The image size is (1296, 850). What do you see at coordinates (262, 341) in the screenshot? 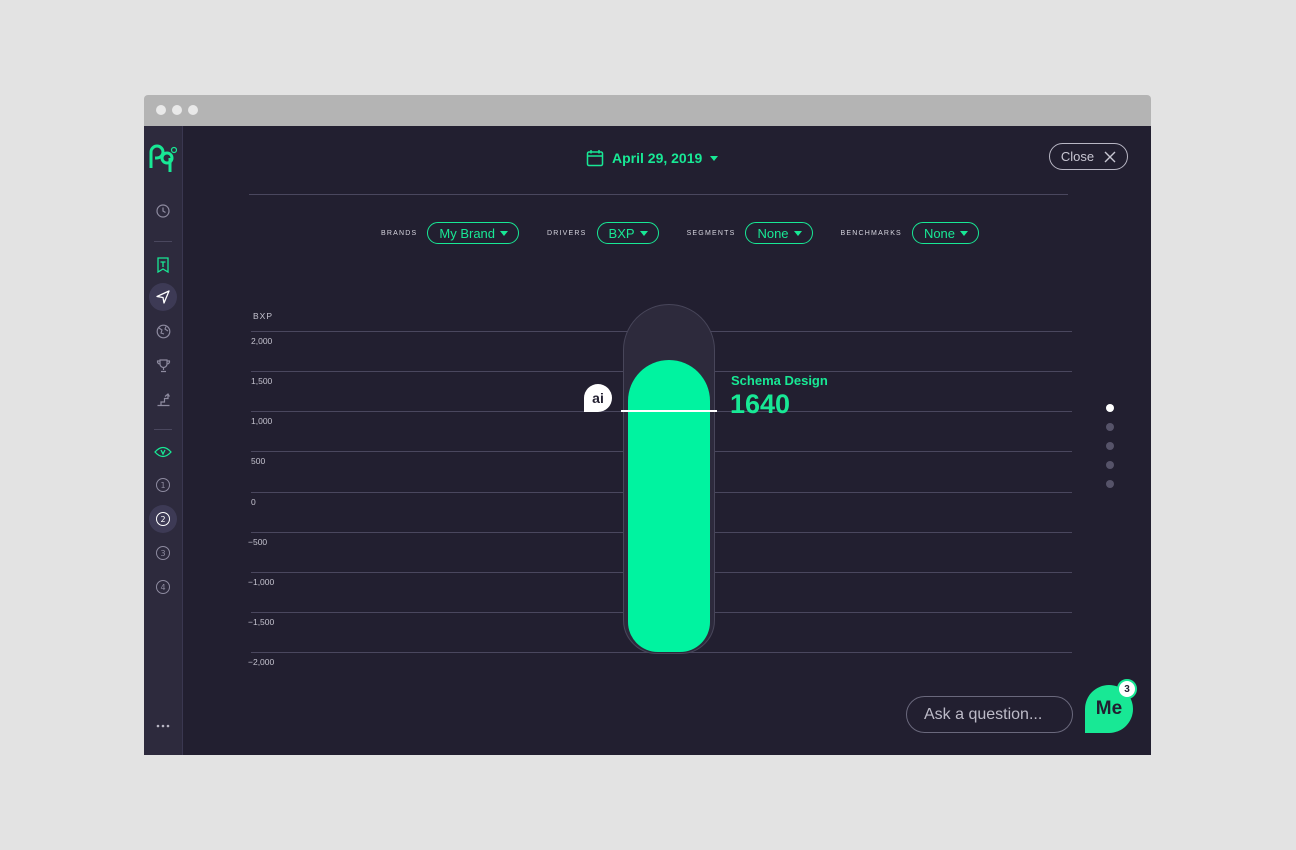
I see `y-tick-label: 2,000` at bounding box center [262, 341].